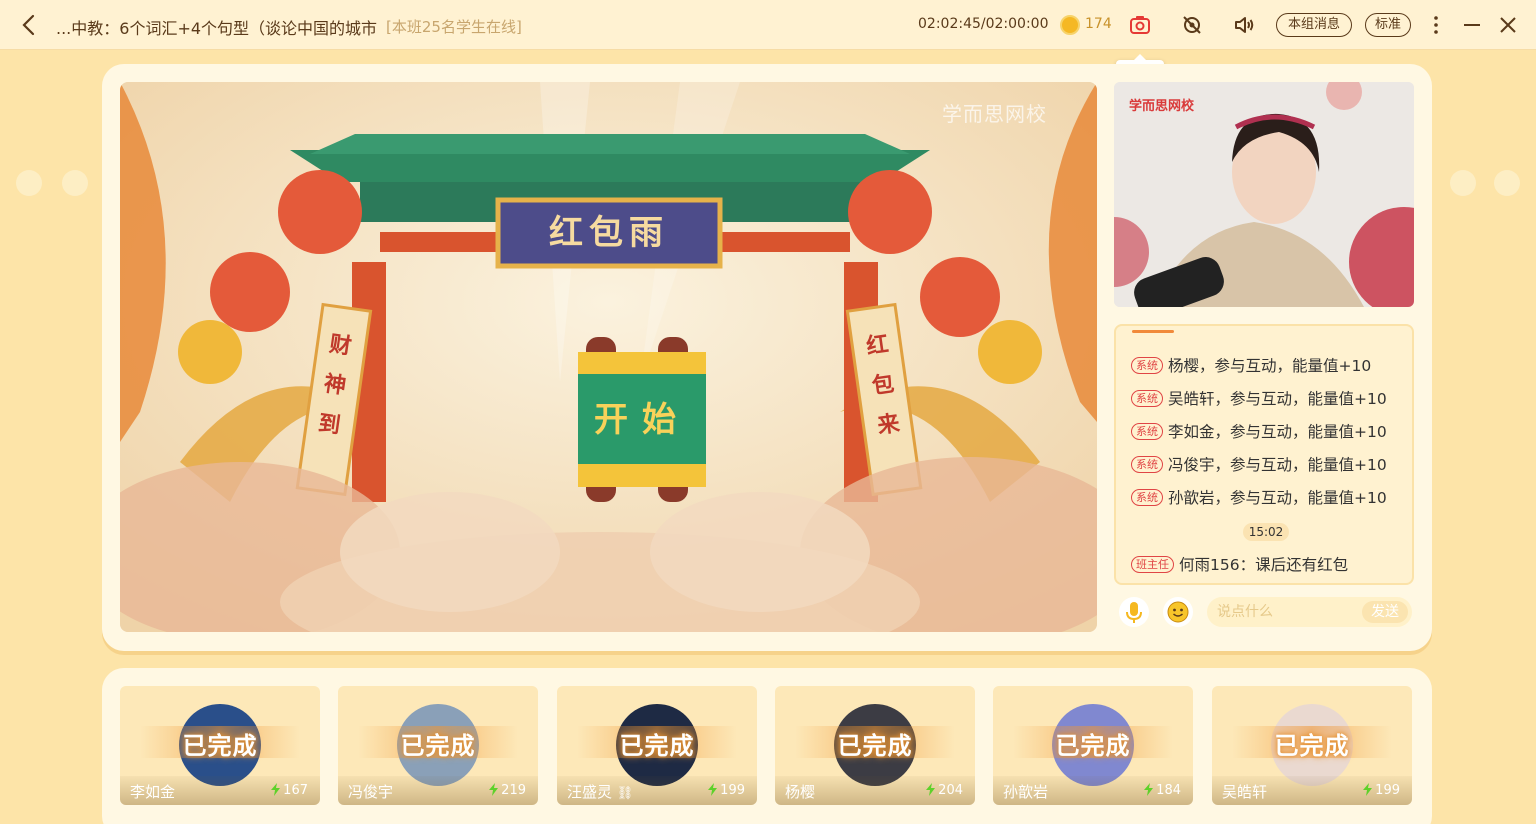 The width and height of the screenshot is (1536, 824). I want to click on student-name: 李如金, so click(153, 792).